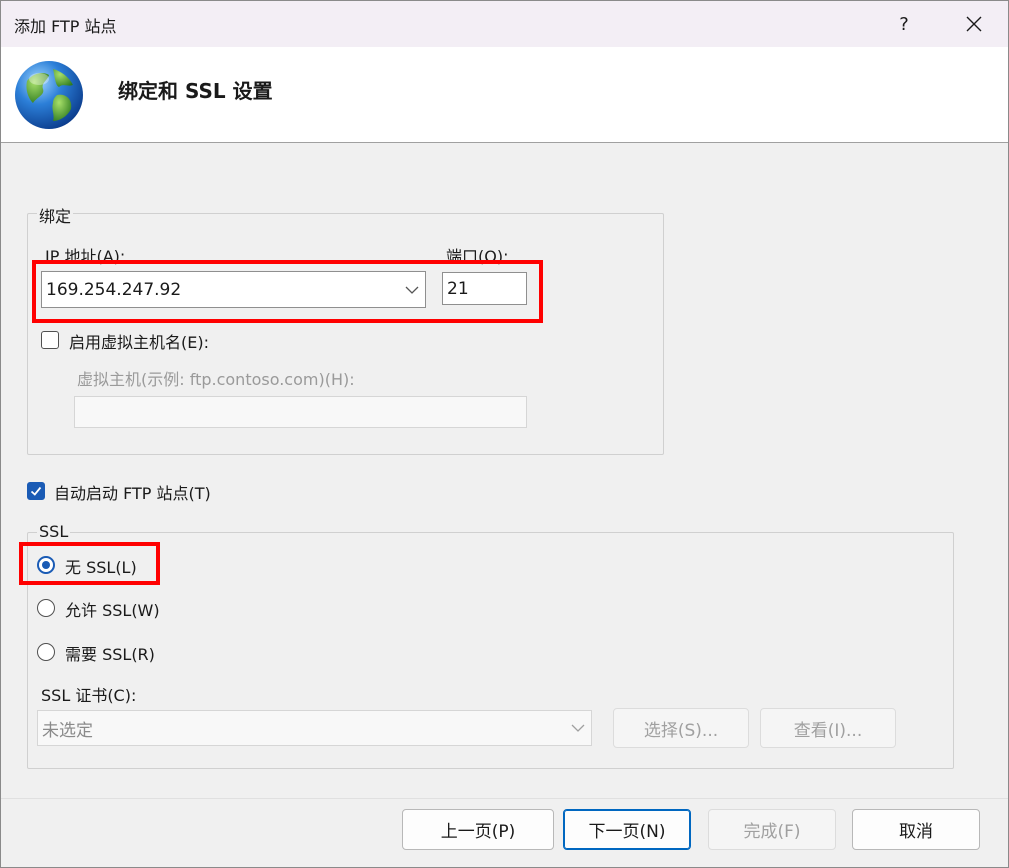 Image resolution: width=1009 pixels, height=868 pixels. I want to click on page-title: 绑定和 SSL 设置, so click(195, 91).